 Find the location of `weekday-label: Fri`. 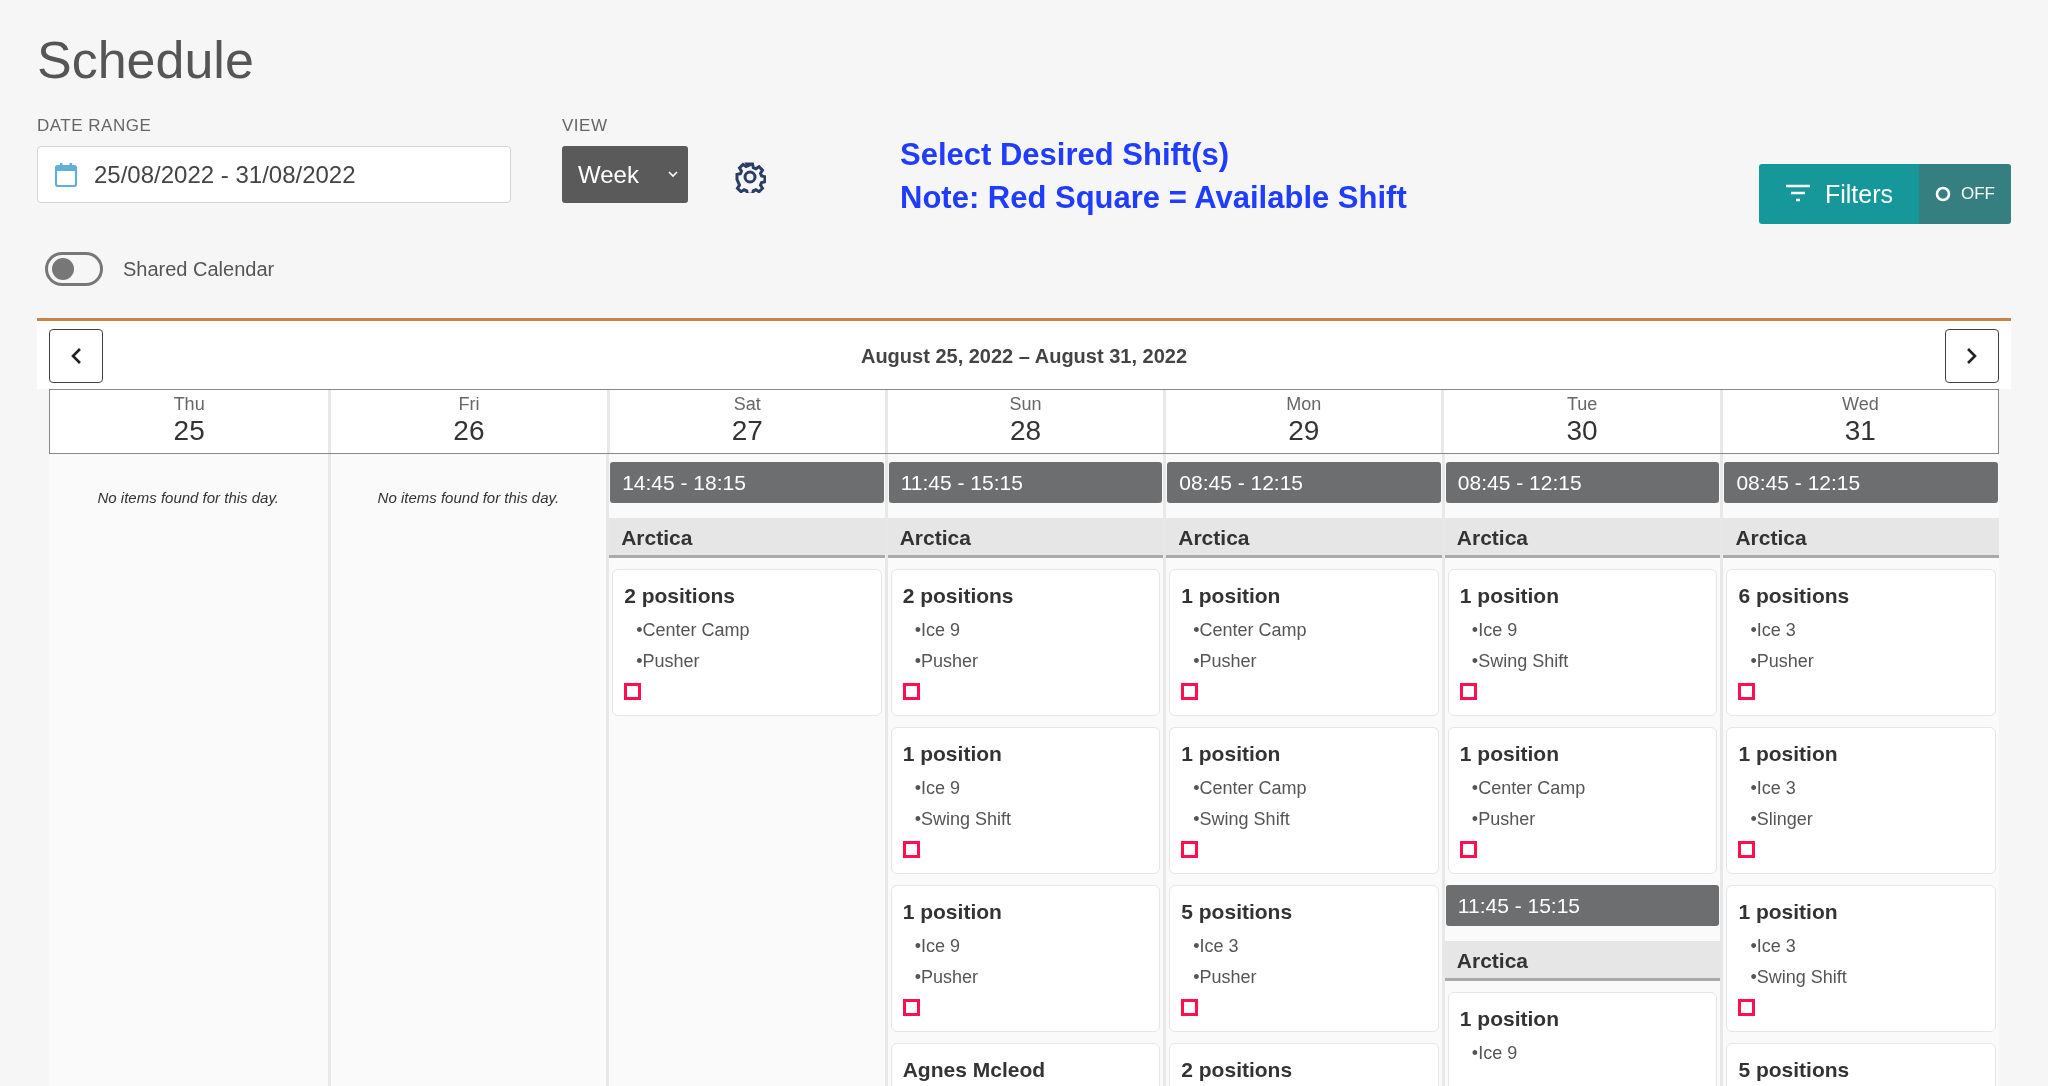

weekday-label: Fri is located at coordinates (469, 404).